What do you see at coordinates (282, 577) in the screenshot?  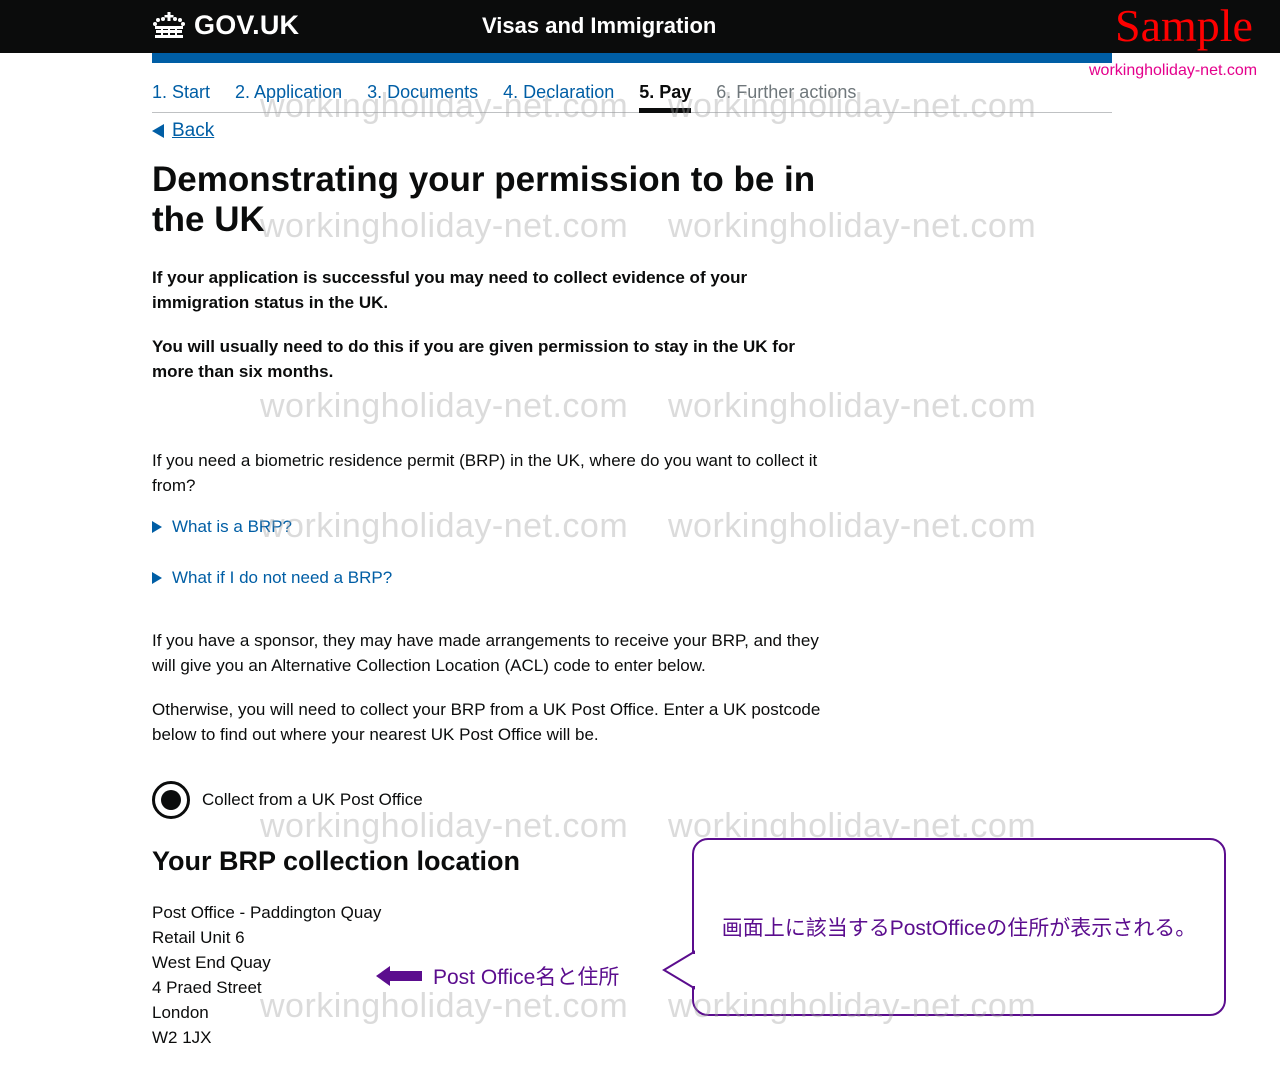 I see `details-label: What if I do not need a BRP?` at bounding box center [282, 577].